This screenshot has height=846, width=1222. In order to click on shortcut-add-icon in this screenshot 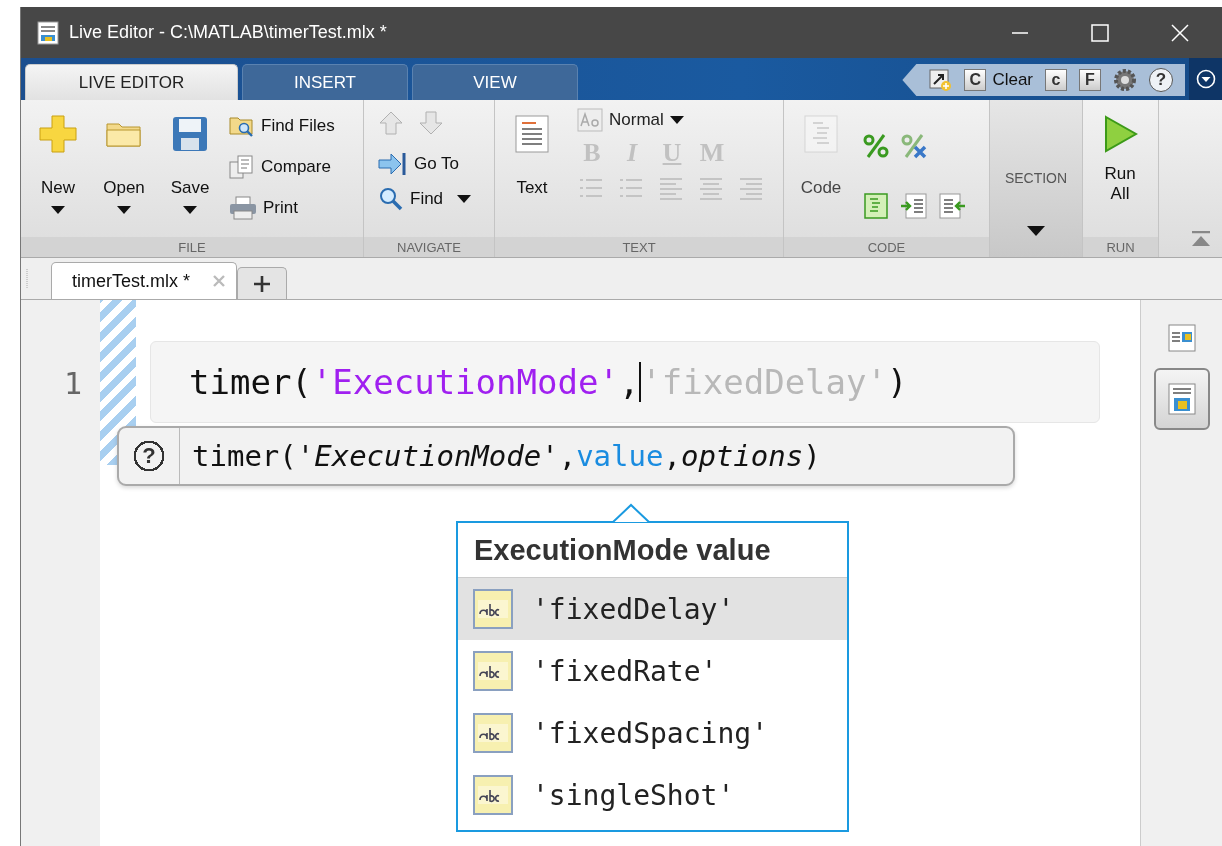, I will do `click(940, 80)`.